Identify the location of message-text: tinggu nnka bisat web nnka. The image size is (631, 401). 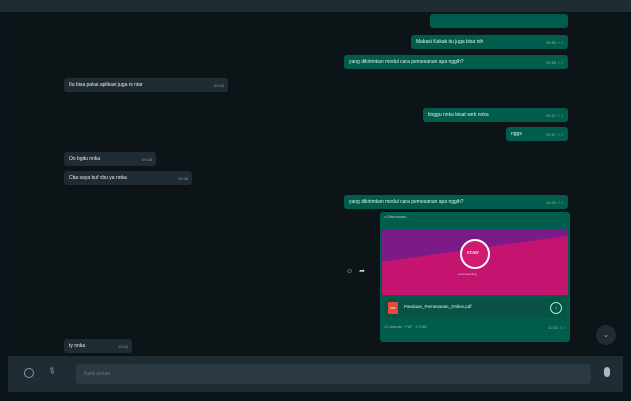
(458, 115).